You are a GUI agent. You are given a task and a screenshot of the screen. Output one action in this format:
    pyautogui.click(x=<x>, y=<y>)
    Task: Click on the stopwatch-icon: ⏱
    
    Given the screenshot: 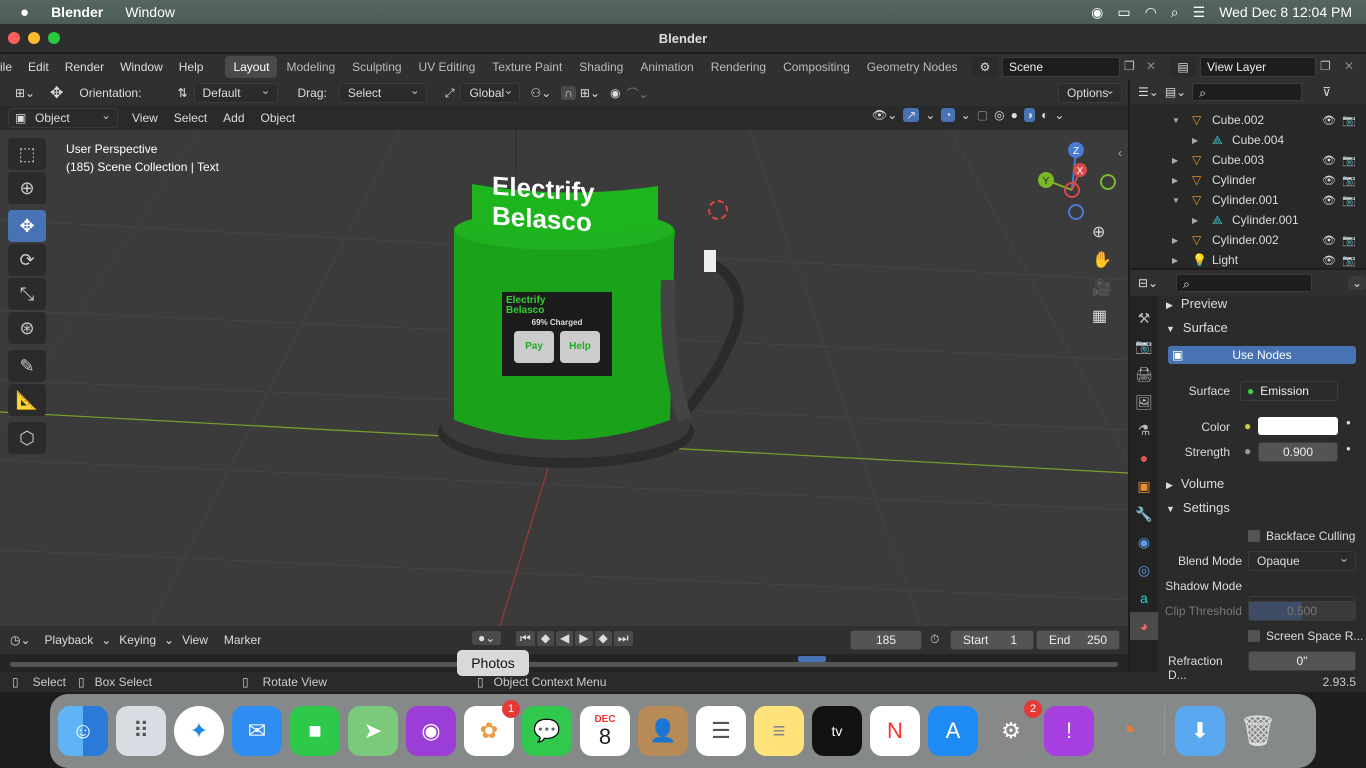 What is the action you would take?
    pyautogui.click(x=934, y=639)
    